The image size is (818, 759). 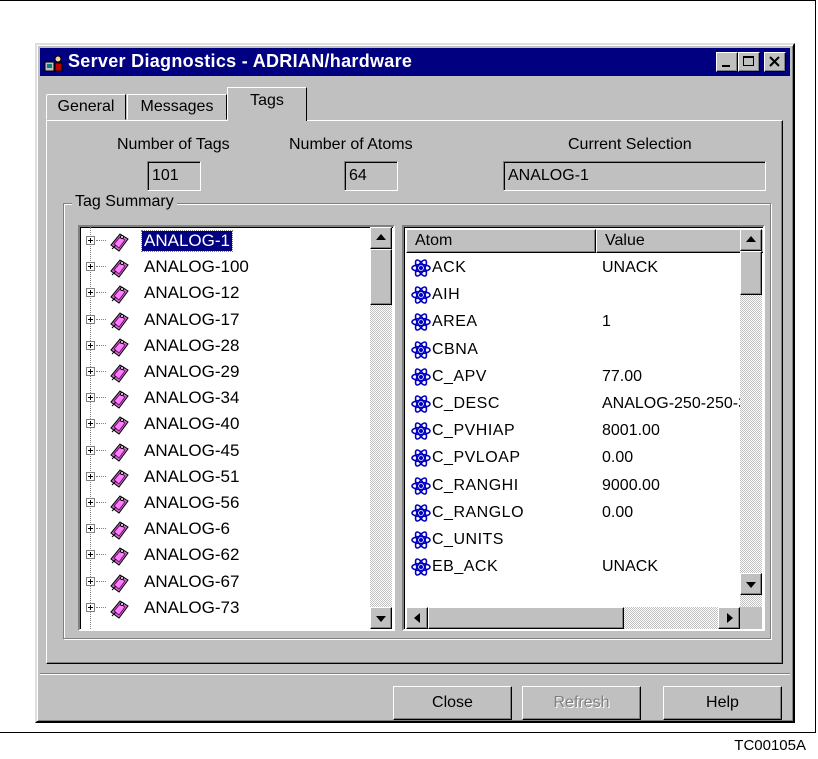 I want to click on tab-general: General, so click(x=86, y=107).